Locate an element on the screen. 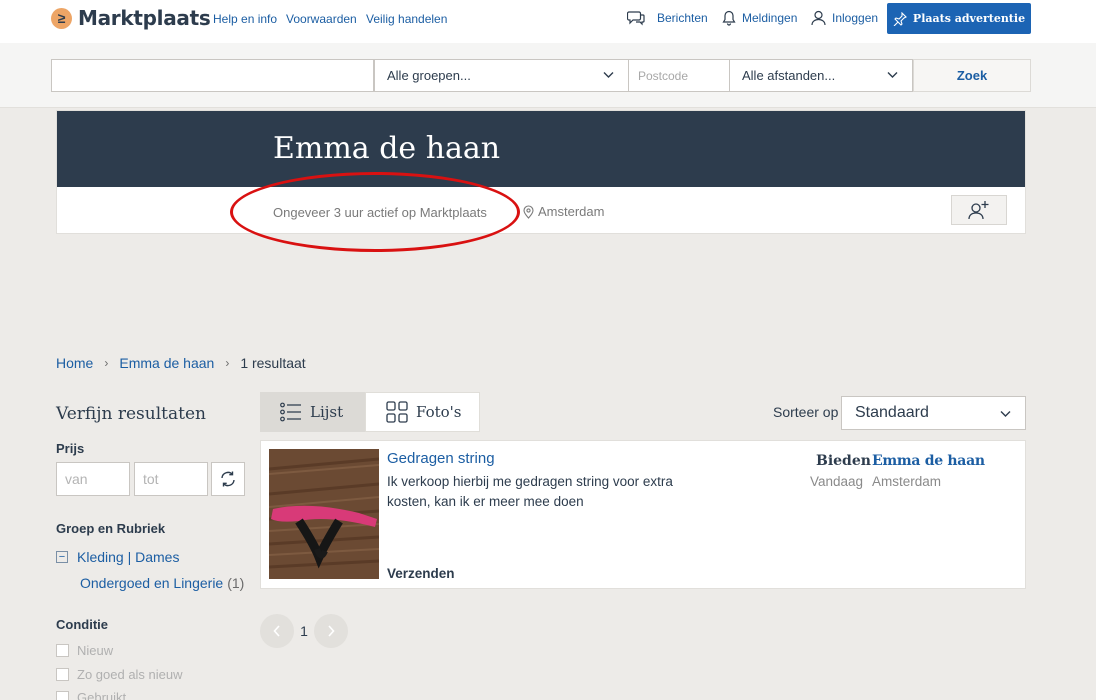 The width and height of the screenshot is (1096, 700). add-user-icon is located at coordinates (978, 210).